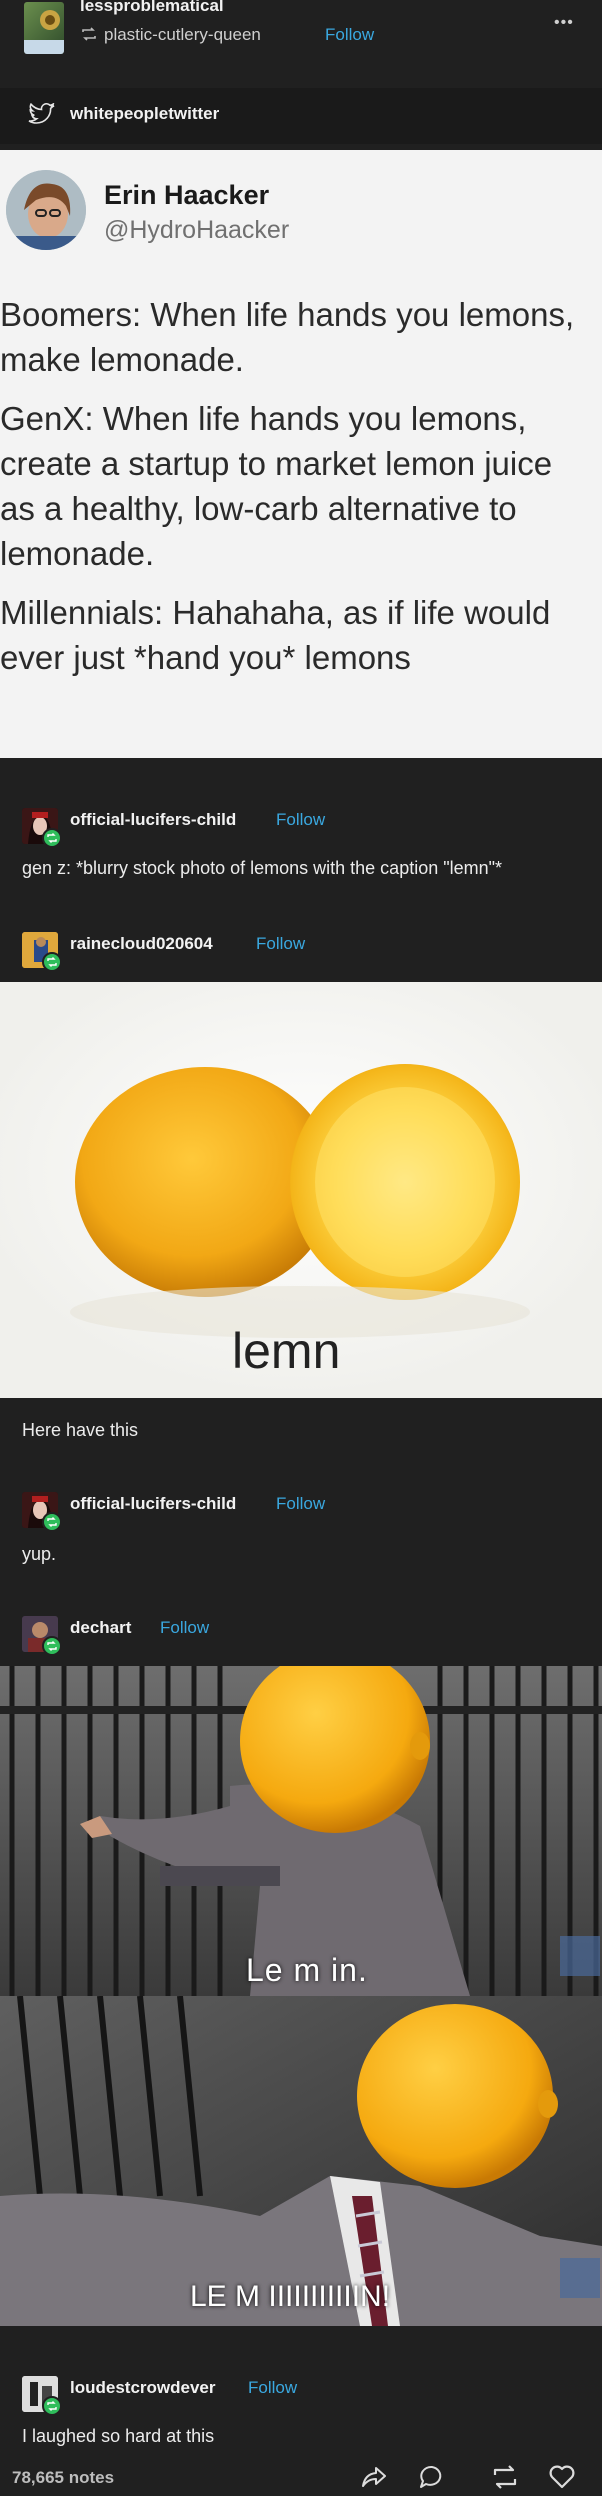 This screenshot has height=2496, width=602. Describe the element at coordinates (301, 1638) in the screenshot. I see `reblog-entry: dechart Follow` at that location.